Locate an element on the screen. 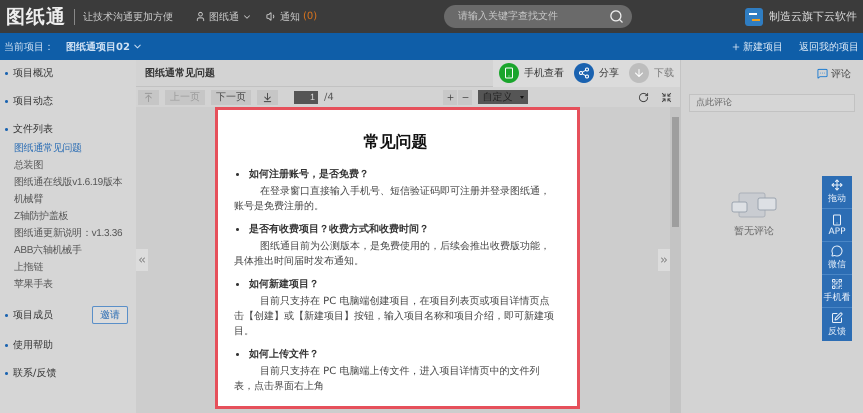 This screenshot has width=863, height=413. notice-link: 通知 (0) is located at coordinates (292, 17).